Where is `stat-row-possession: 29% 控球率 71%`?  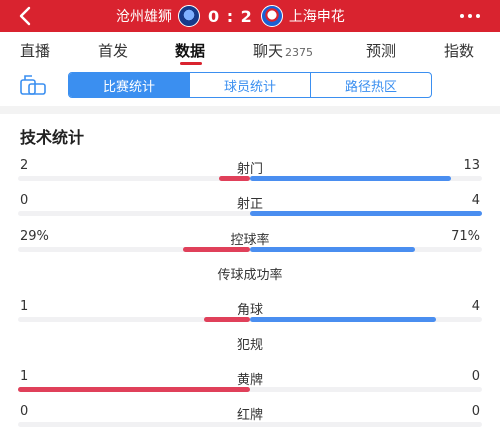
stat-row-possession: 29% 控球率 71% is located at coordinates (250, 244).